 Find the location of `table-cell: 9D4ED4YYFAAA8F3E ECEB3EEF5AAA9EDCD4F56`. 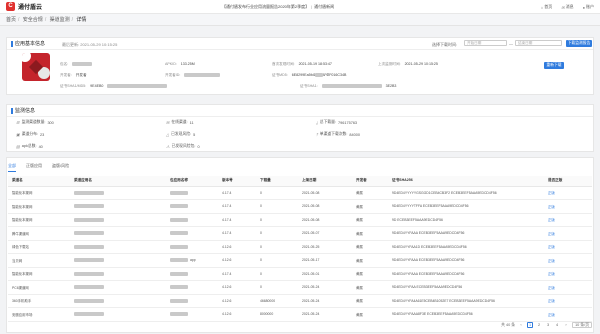

table-cell: 9D4ED4YYFAAA8F3E ECEB3EEF5AAA9EDCD4F56 is located at coordinates (466, 314).